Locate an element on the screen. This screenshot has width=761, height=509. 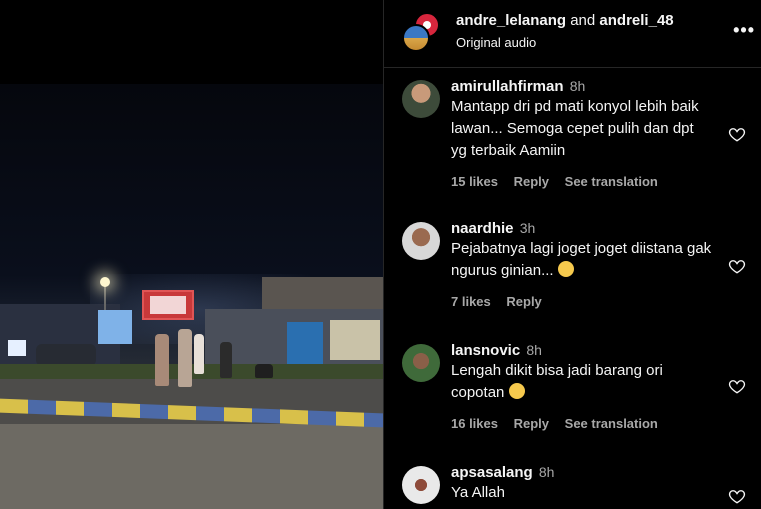
more-horizontal-icon: ••• is located at coordinates (744, 30).